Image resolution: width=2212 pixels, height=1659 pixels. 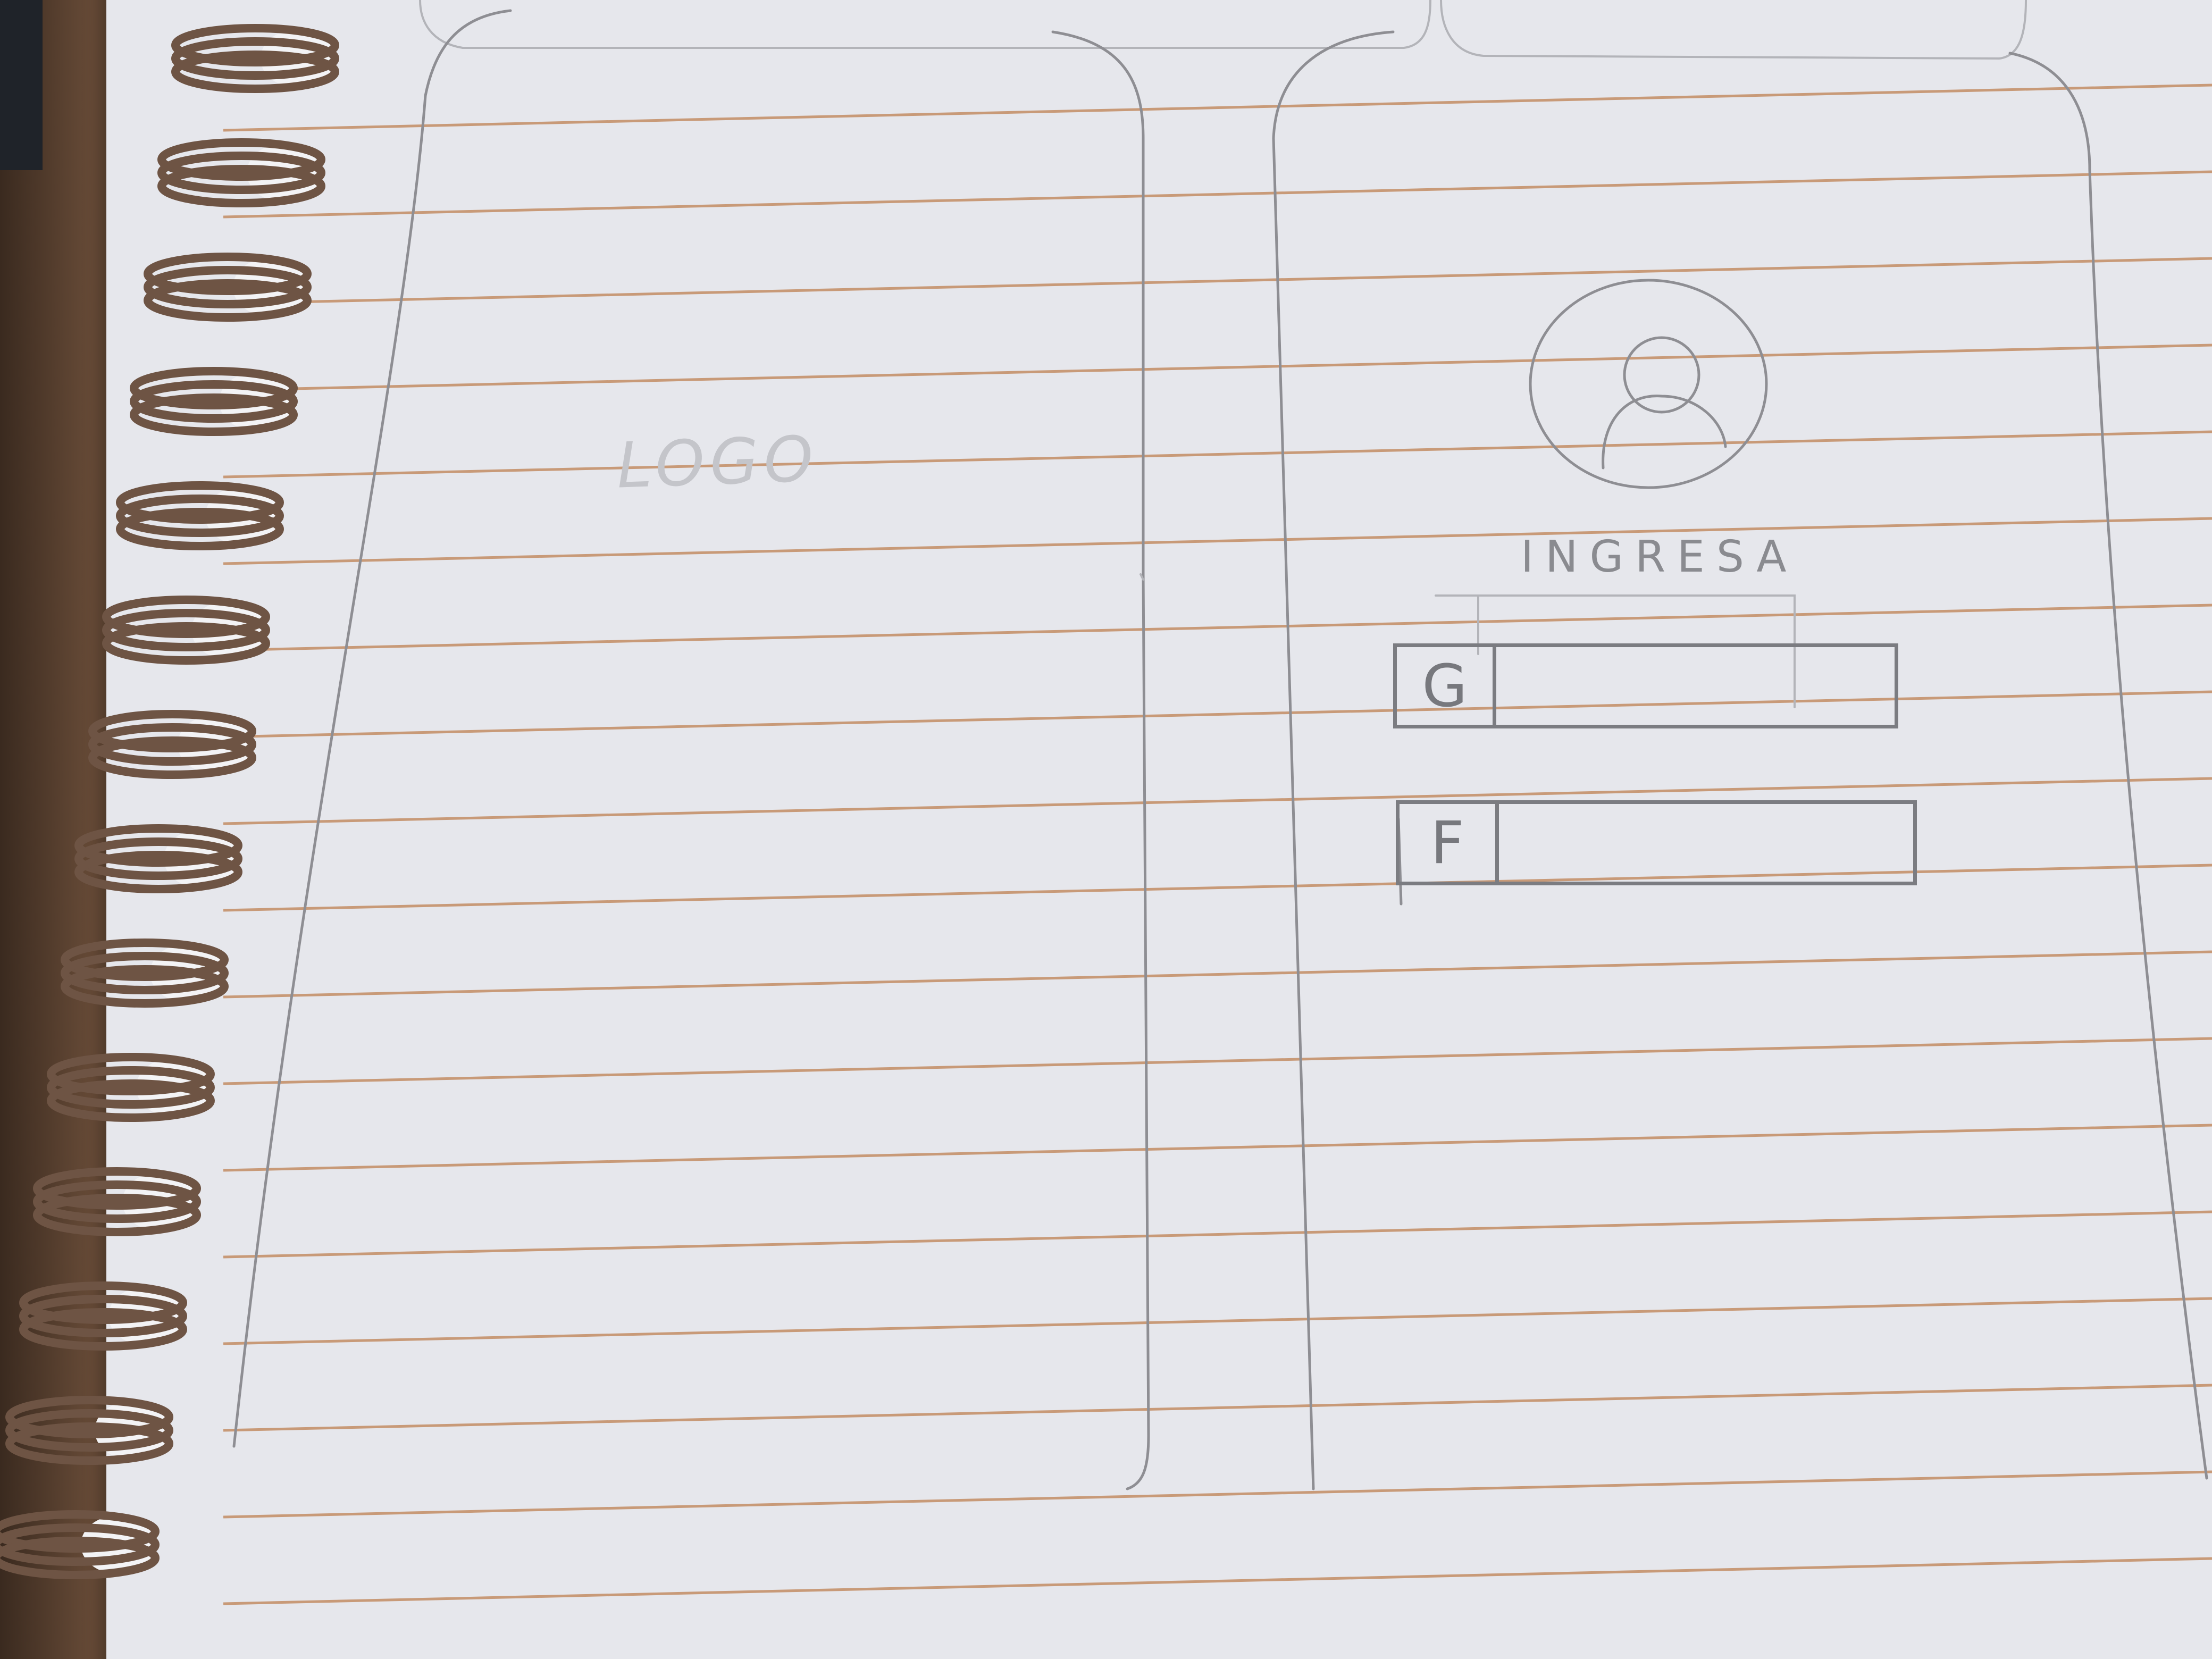 What do you see at coordinates (1733, 30) in the screenshot?
I see `top-frame-right` at bounding box center [1733, 30].